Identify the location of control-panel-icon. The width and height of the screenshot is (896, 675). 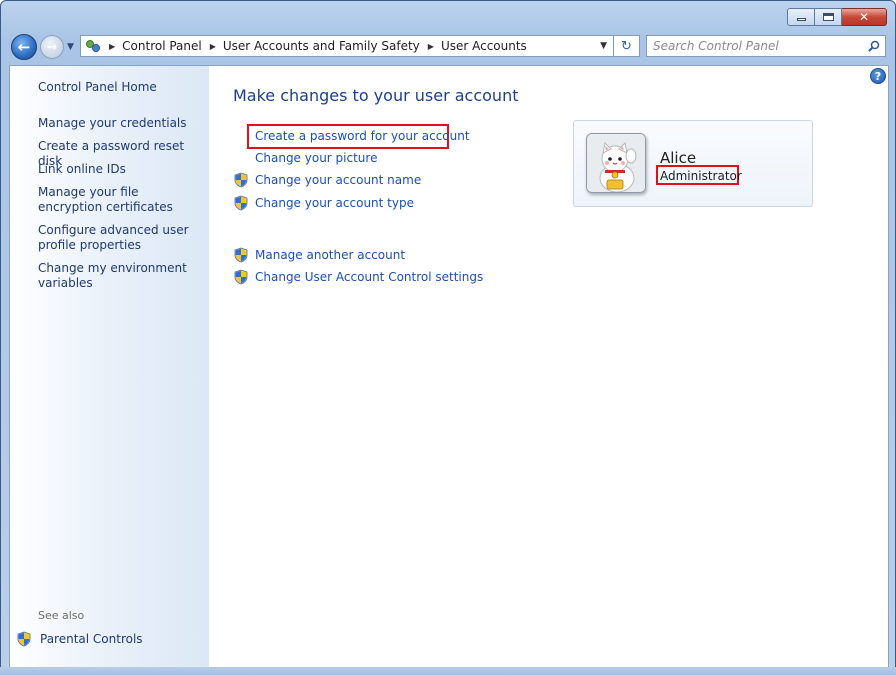
(93, 46).